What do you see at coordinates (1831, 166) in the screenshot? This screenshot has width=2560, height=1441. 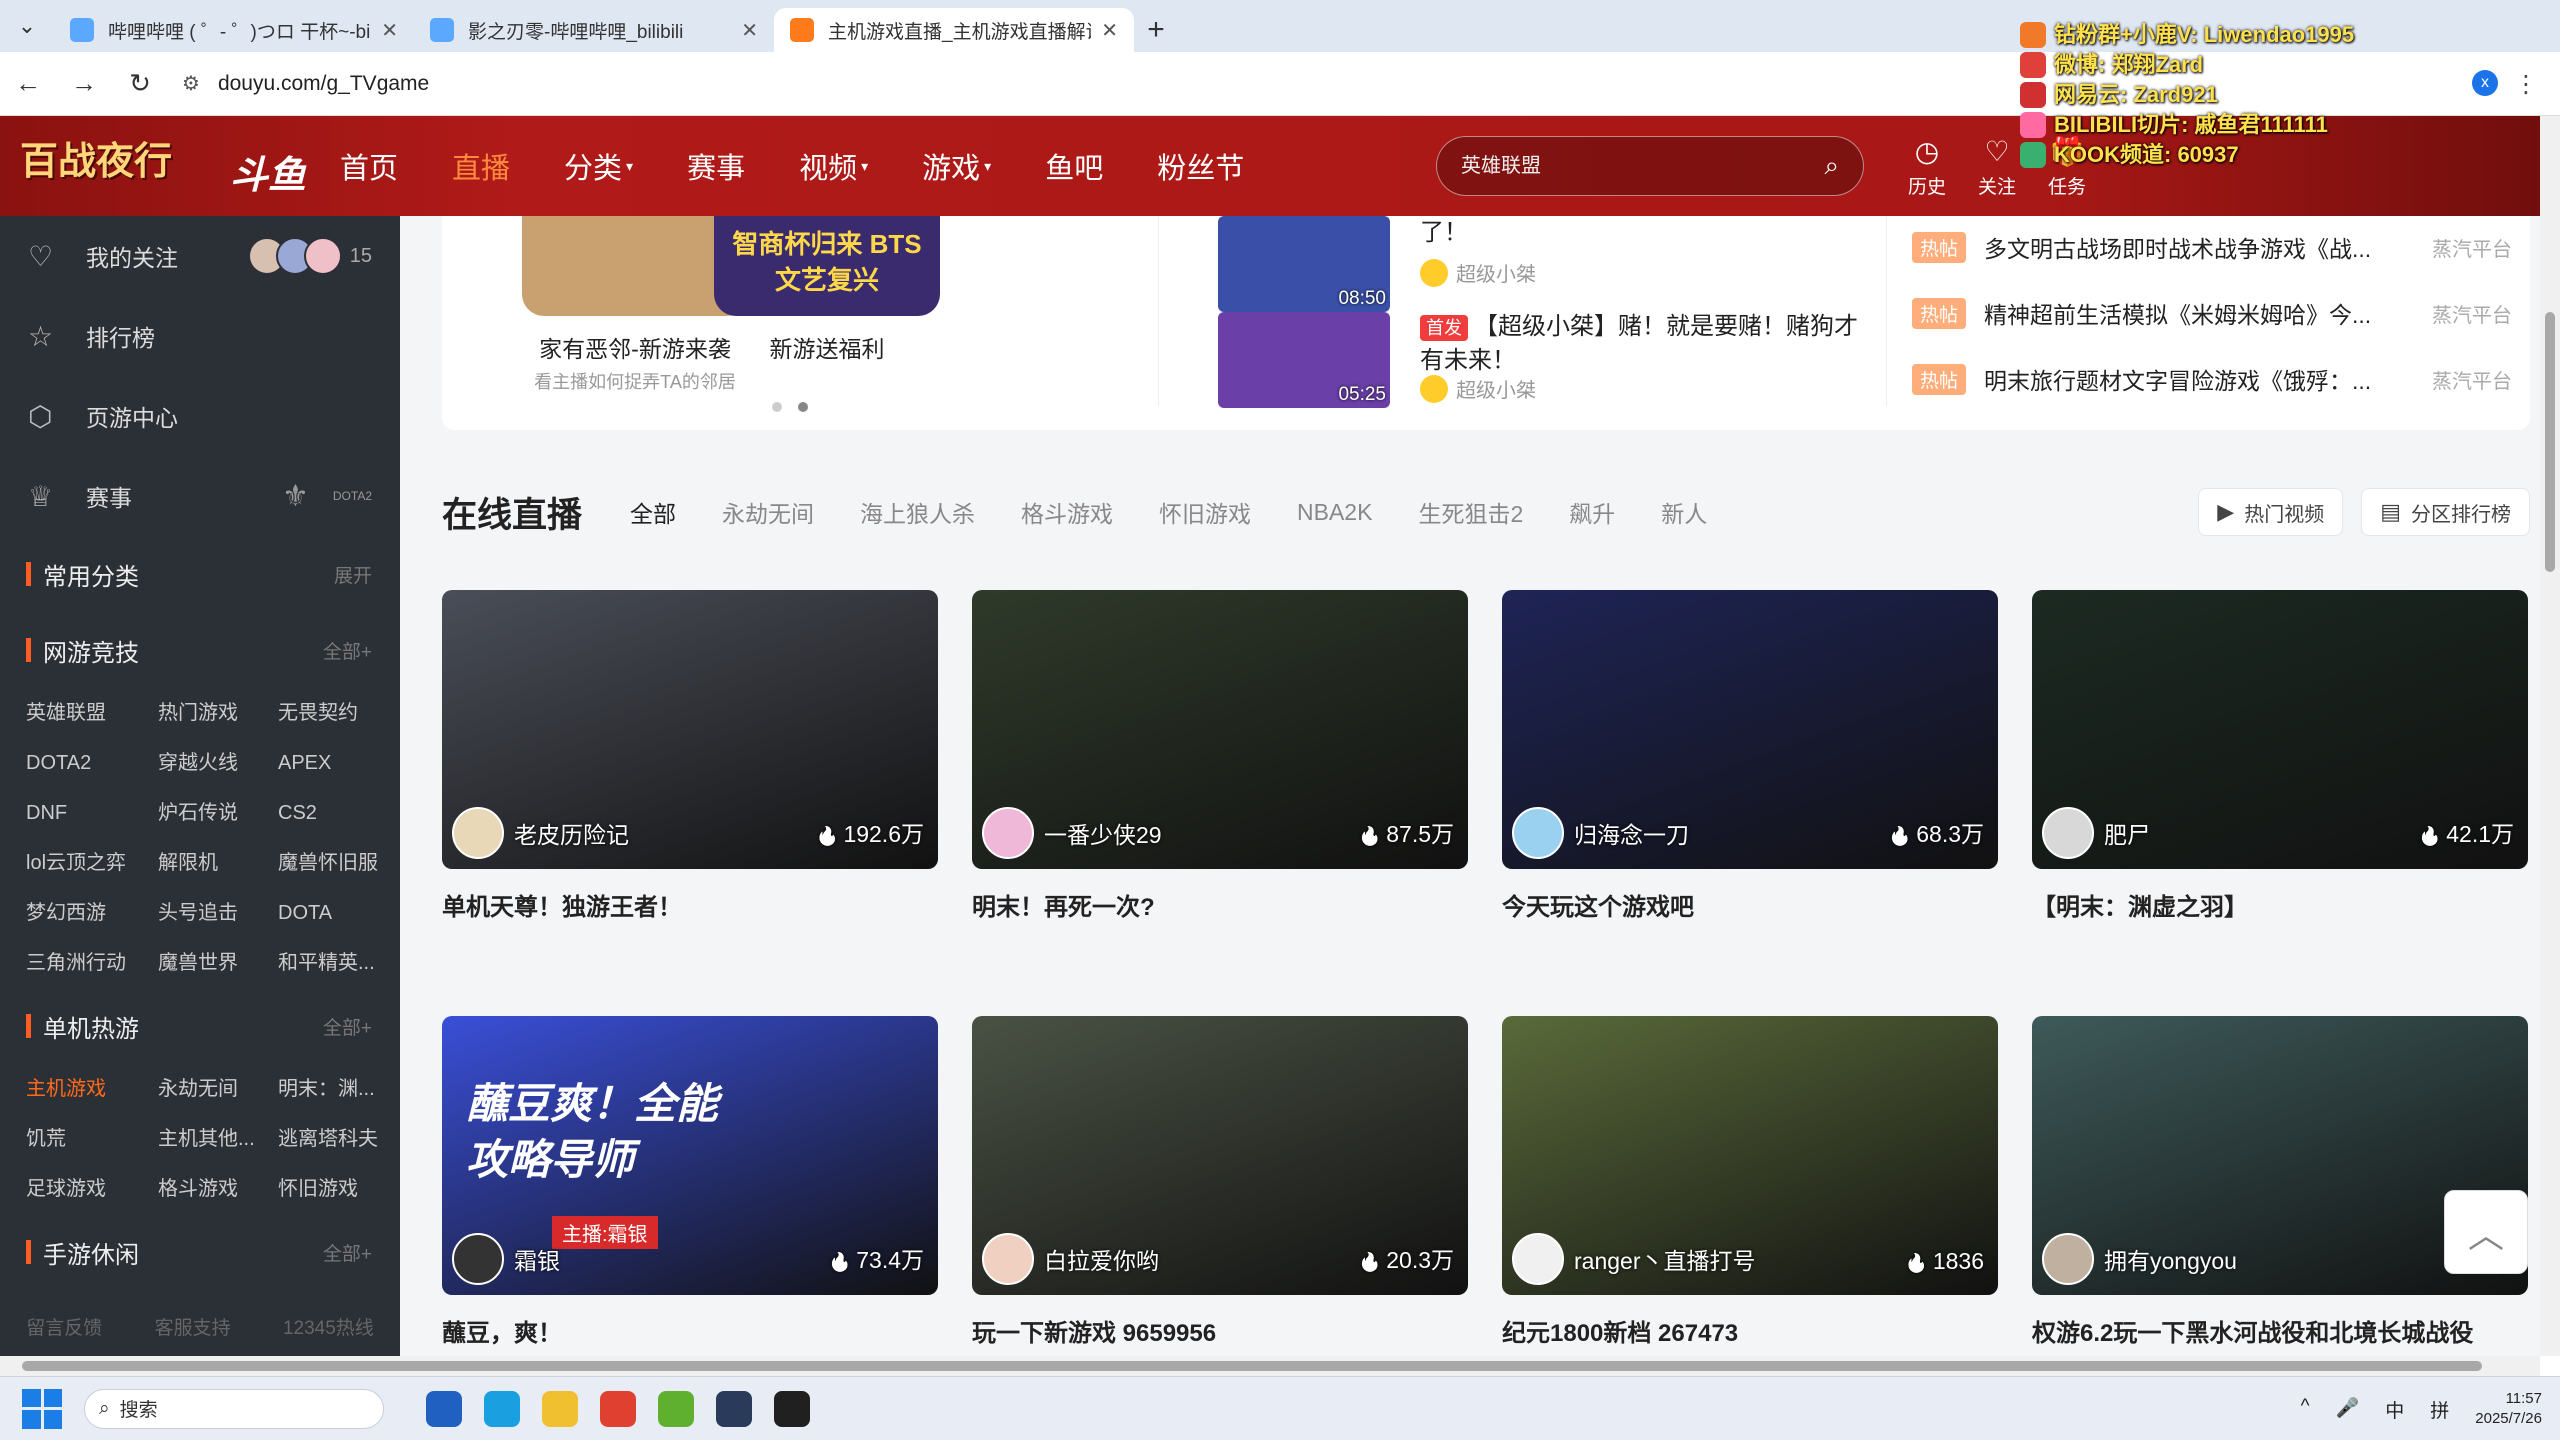 I see `search-icon: ⌕` at bounding box center [1831, 166].